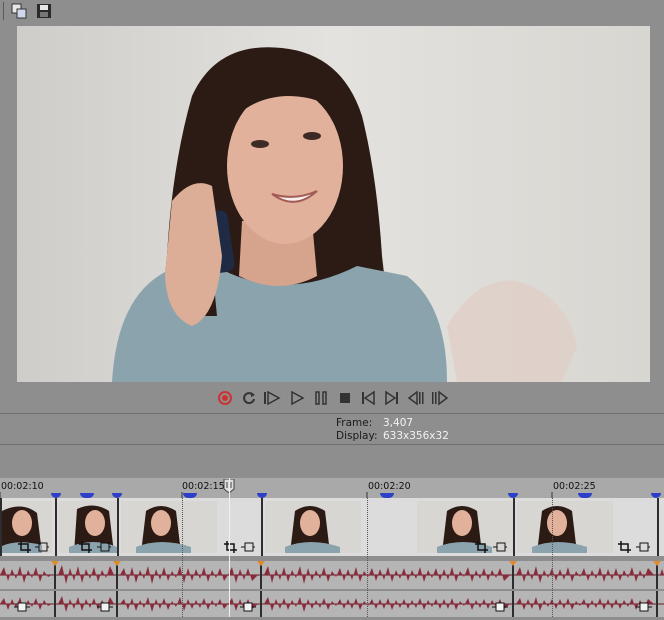 The image size is (664, 620). What do you see at coordinates (22, 486) in the screenshot?
I see `ruler-tick: 00:02:10` at bounding box center [22, 486].